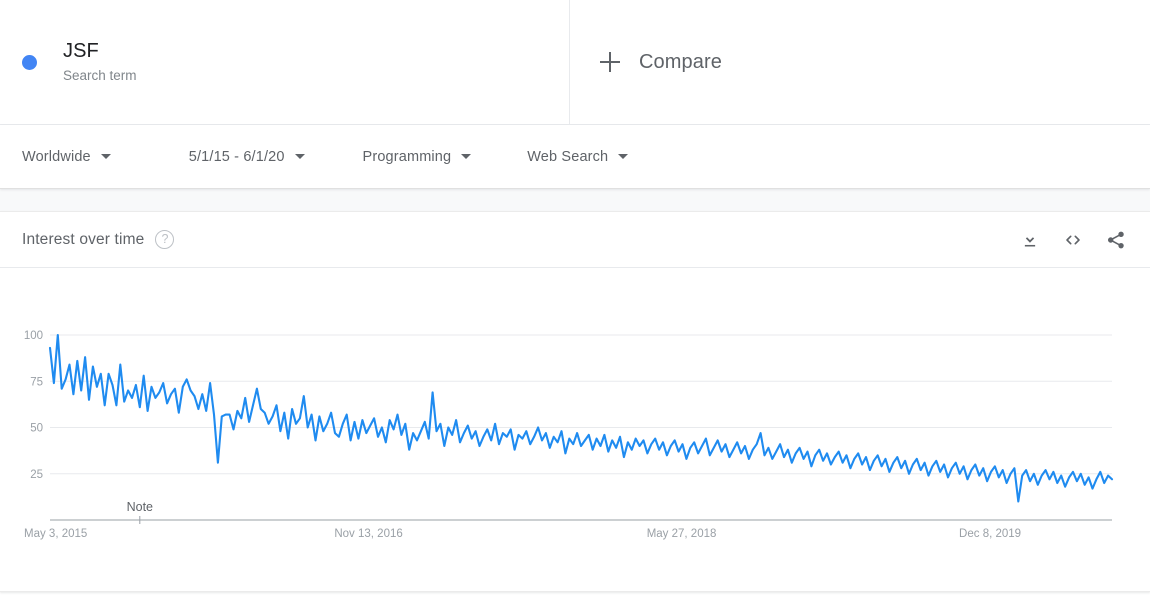 The width and height of the screenshot is (1150, 610). Describe the element at coordinates (1073, 240) in the screenshot. I see `embed-icon` at that location.